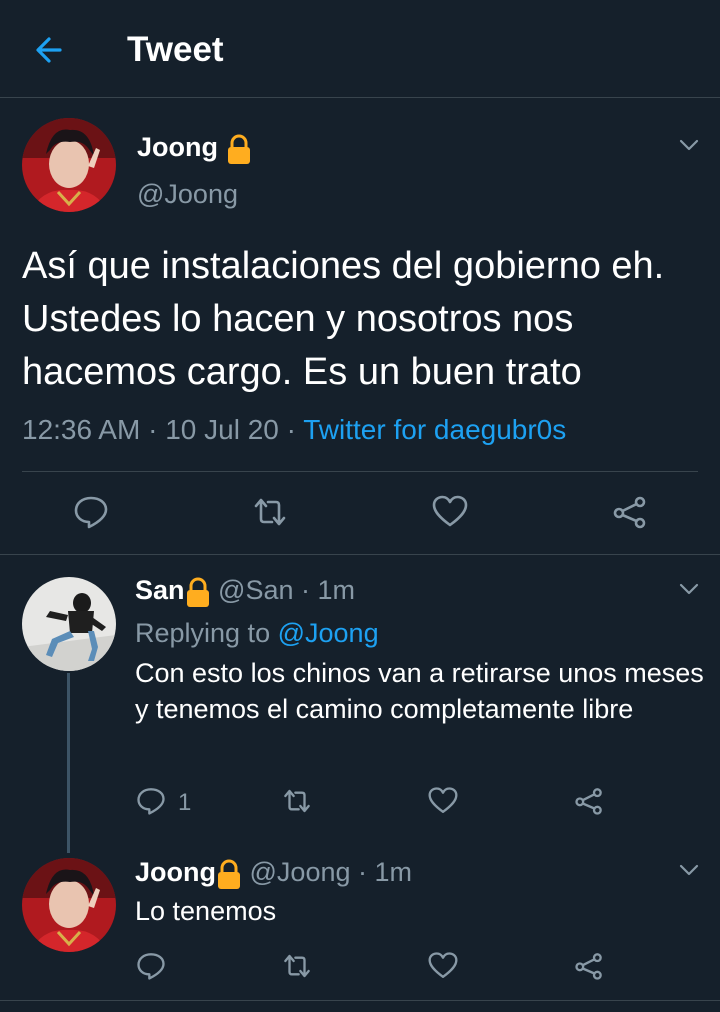 This screenshot has height=1012, width=720. I want to click on page-title: Tweet, so click(175, 49).